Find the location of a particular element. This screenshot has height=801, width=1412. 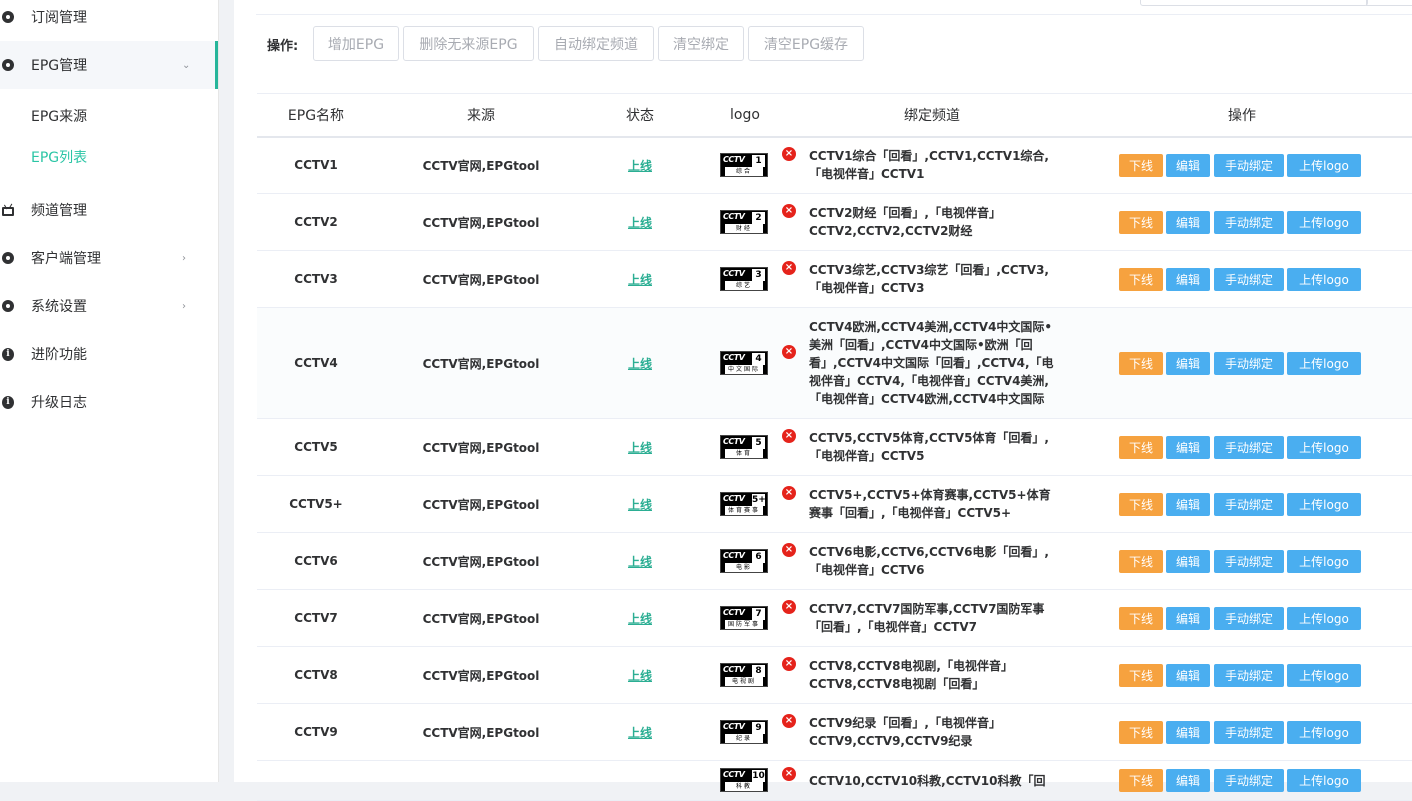

clear-bindings-button: 清空绑定 is located at coordinates (701, 43).